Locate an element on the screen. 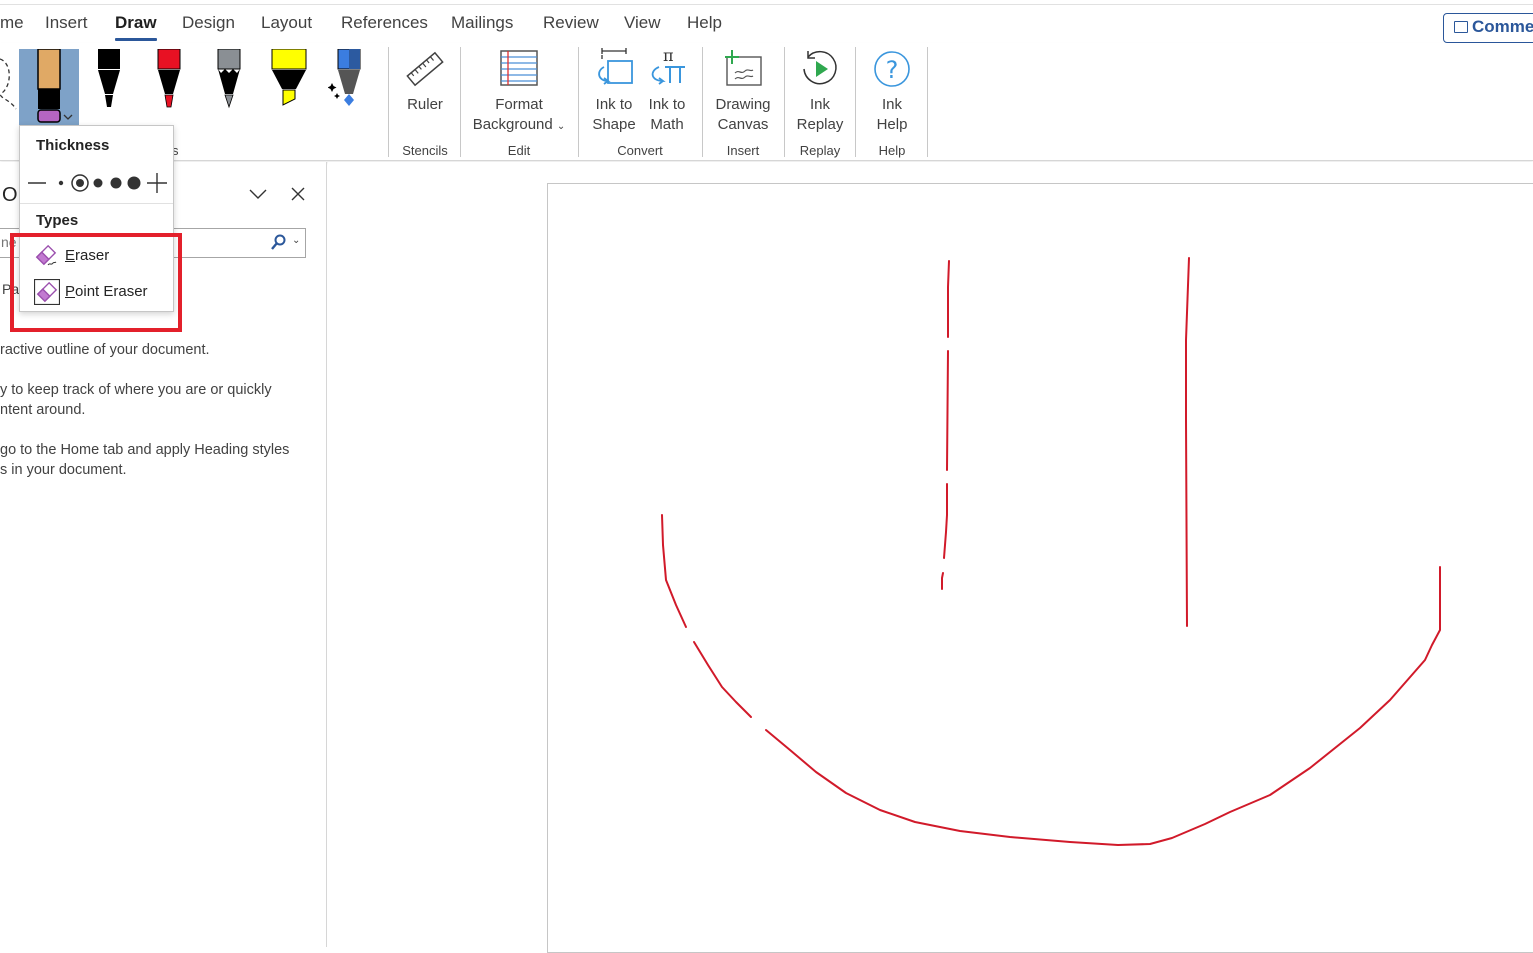 This screenshot has height=953, width=1533. accelerator-key: E is located at coordinates (70, 255).